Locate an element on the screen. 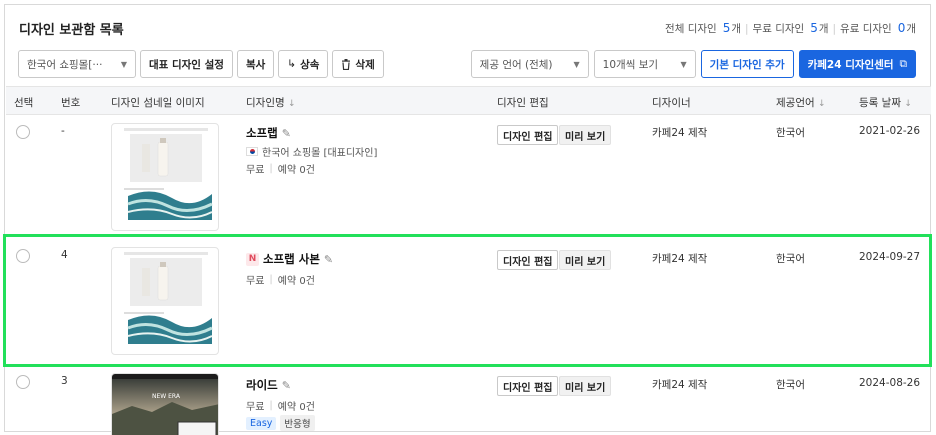  paid-count-label: 유료 디자인 is located at coordinates (866, 29).